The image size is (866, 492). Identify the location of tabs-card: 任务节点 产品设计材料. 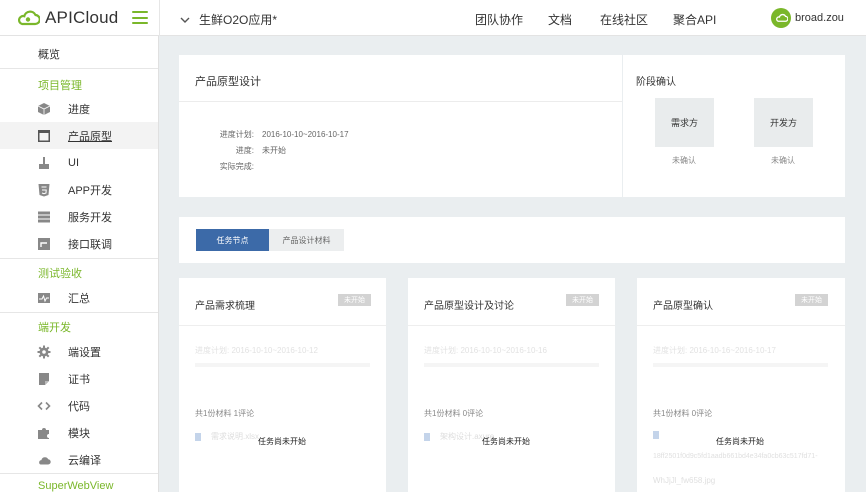
(512, 240).